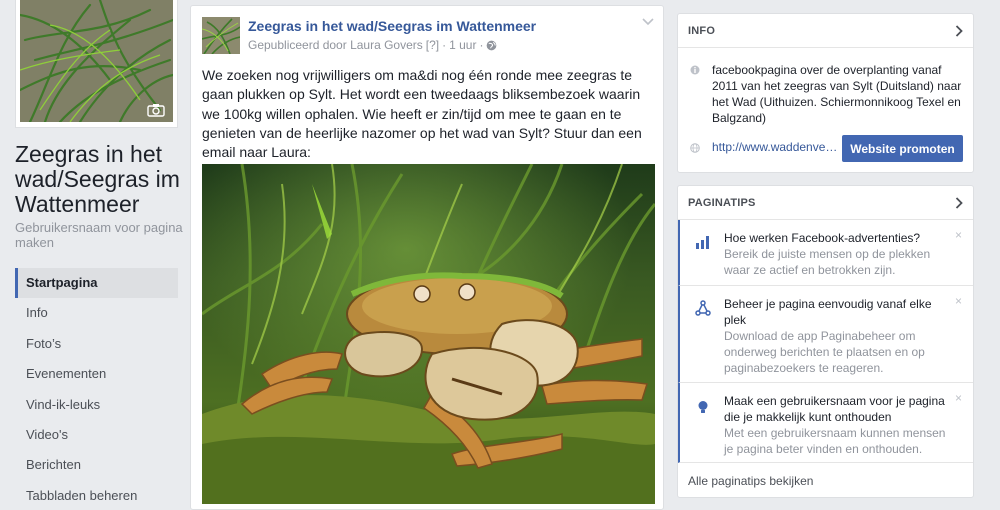 This screenshot has height=510, width=1000. Describe the element at coordinates (648, 22) in the screenshot. I see `chevron-down-icon` at that location.